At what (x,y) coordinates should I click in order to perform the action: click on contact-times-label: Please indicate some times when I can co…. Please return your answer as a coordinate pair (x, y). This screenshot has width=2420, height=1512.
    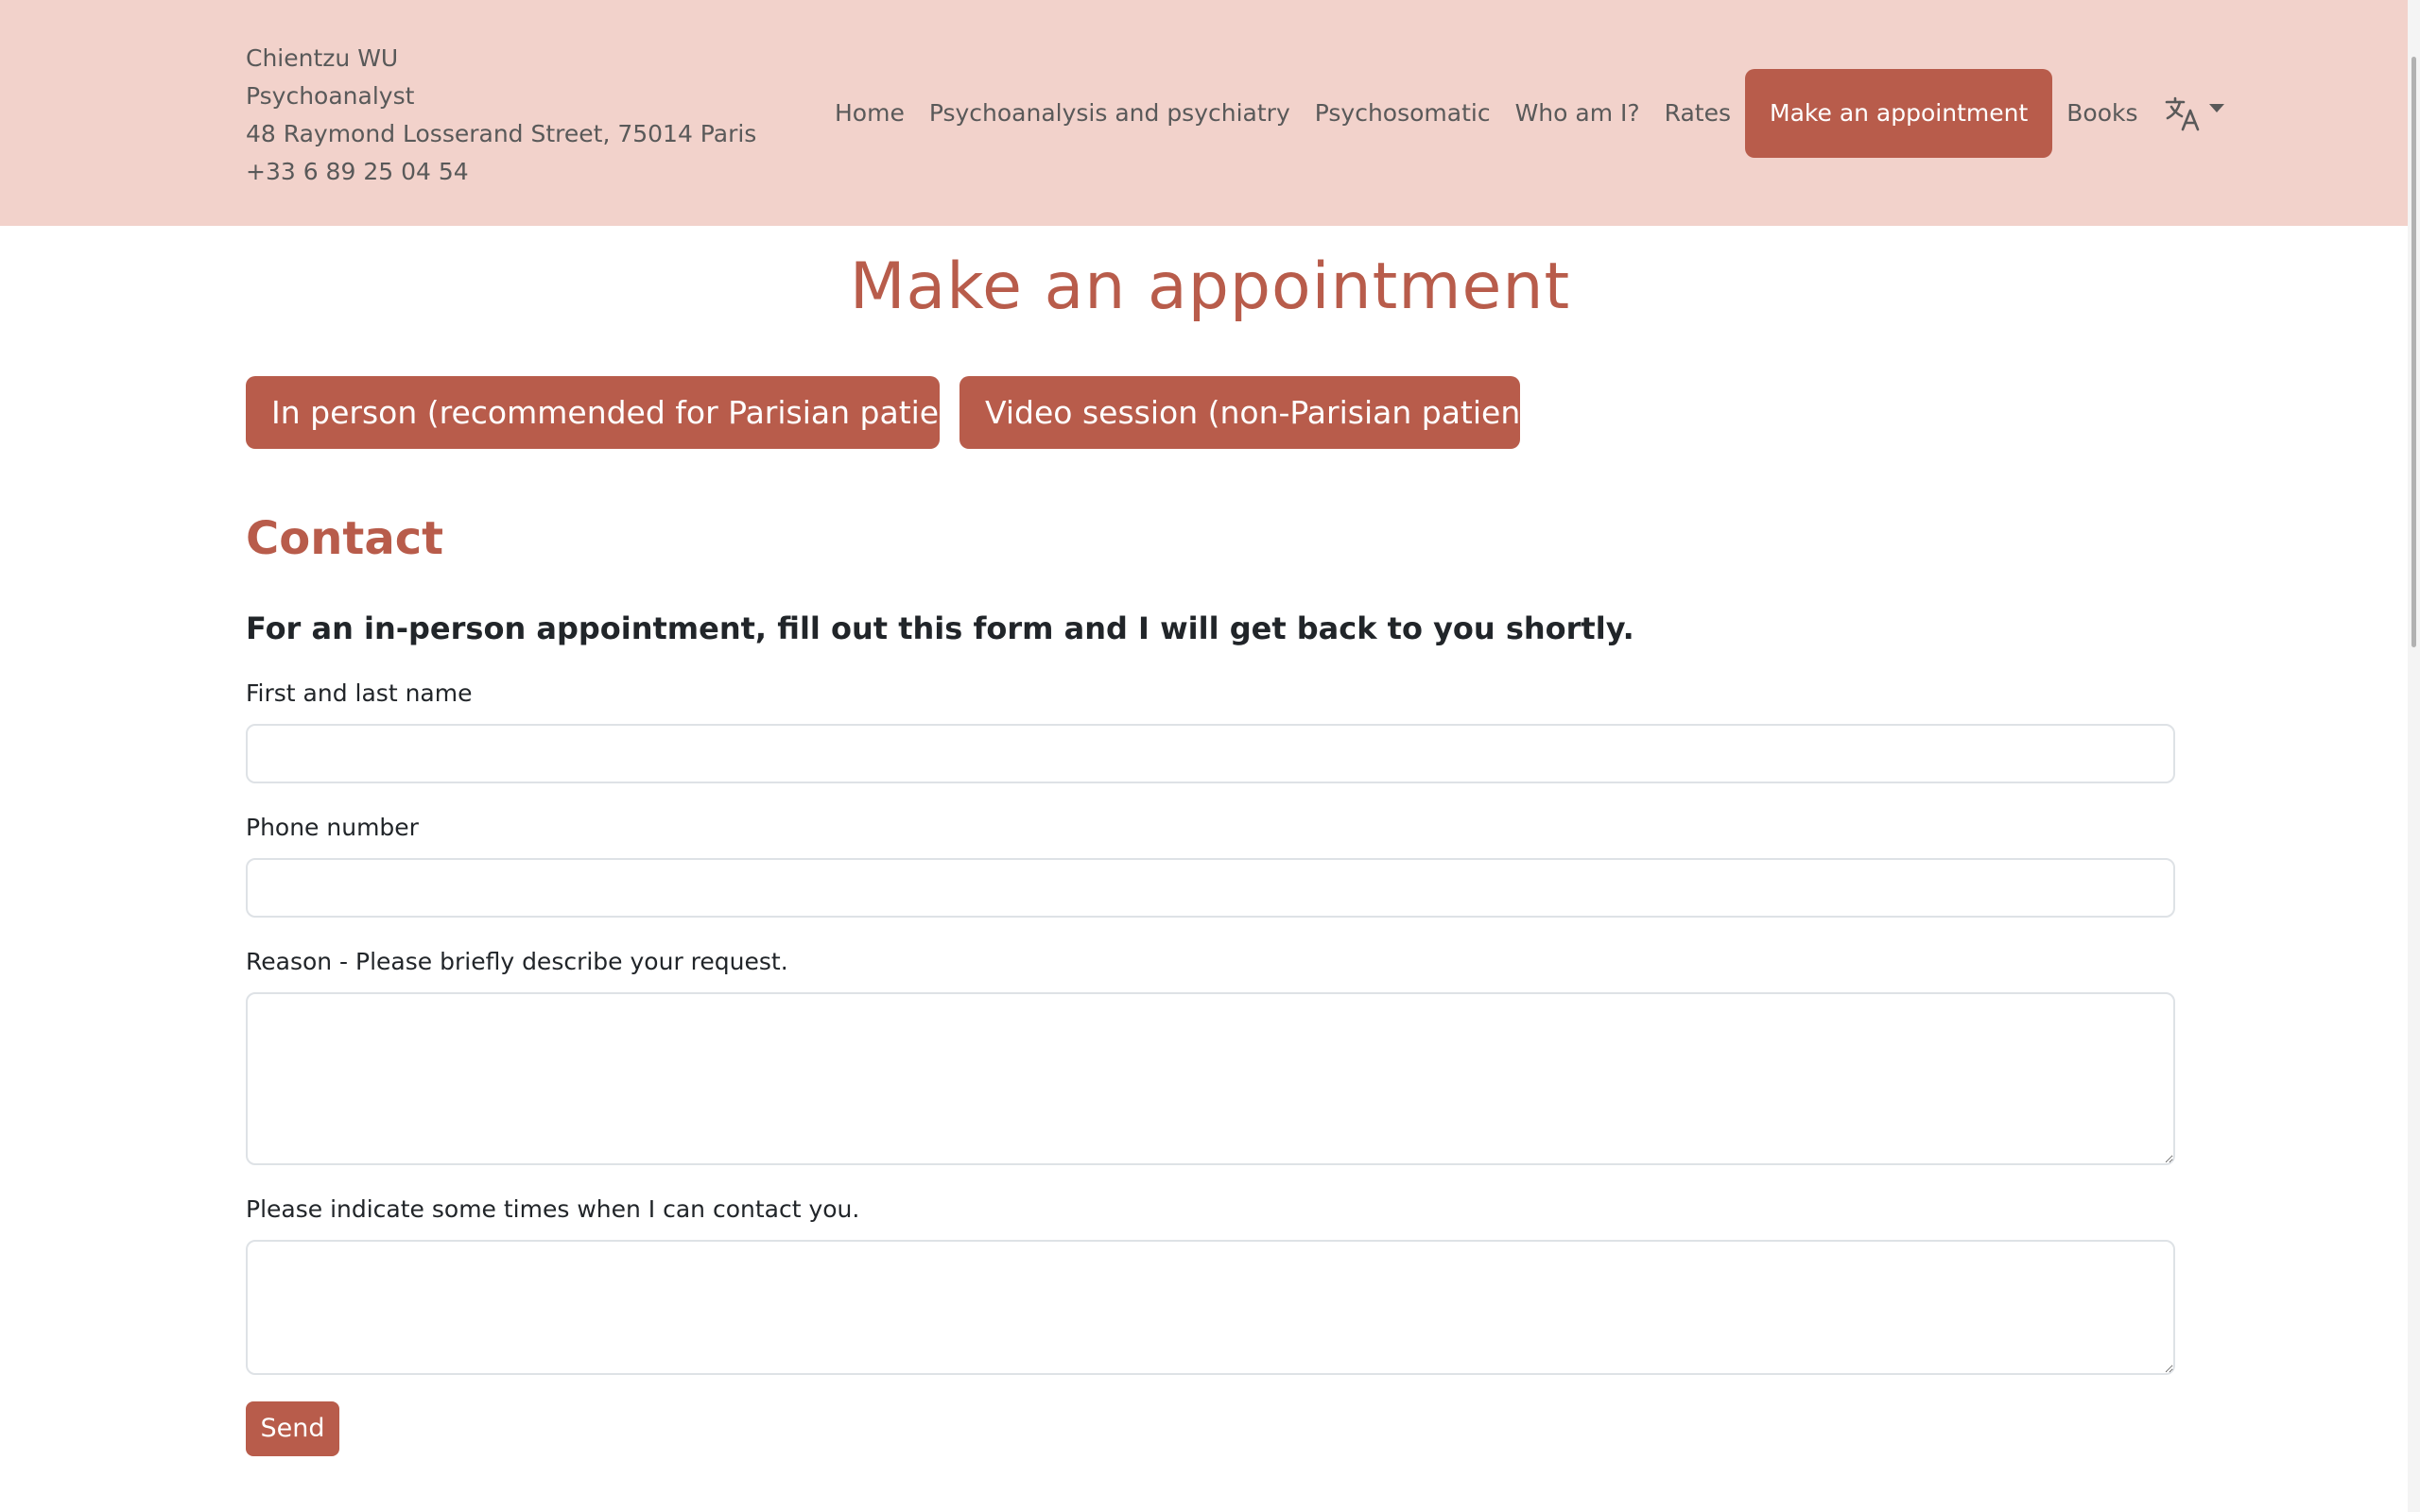
    Looking at the image, I should click on (553, 1209).